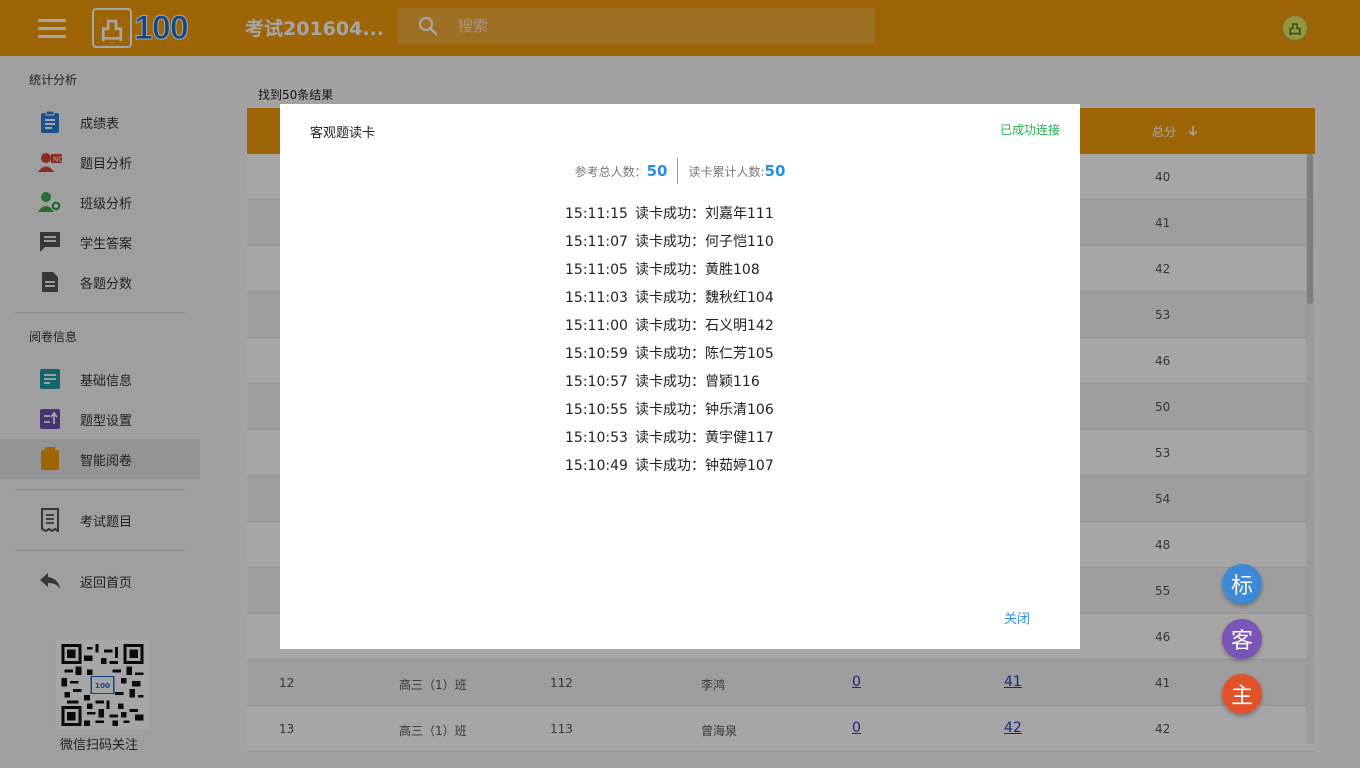 Image resolution: width=1360 pixels, height=768 pixels. I want to click on log-entry: 15:11:15 读卡成功：刘嘉年111, so click(669, 214).